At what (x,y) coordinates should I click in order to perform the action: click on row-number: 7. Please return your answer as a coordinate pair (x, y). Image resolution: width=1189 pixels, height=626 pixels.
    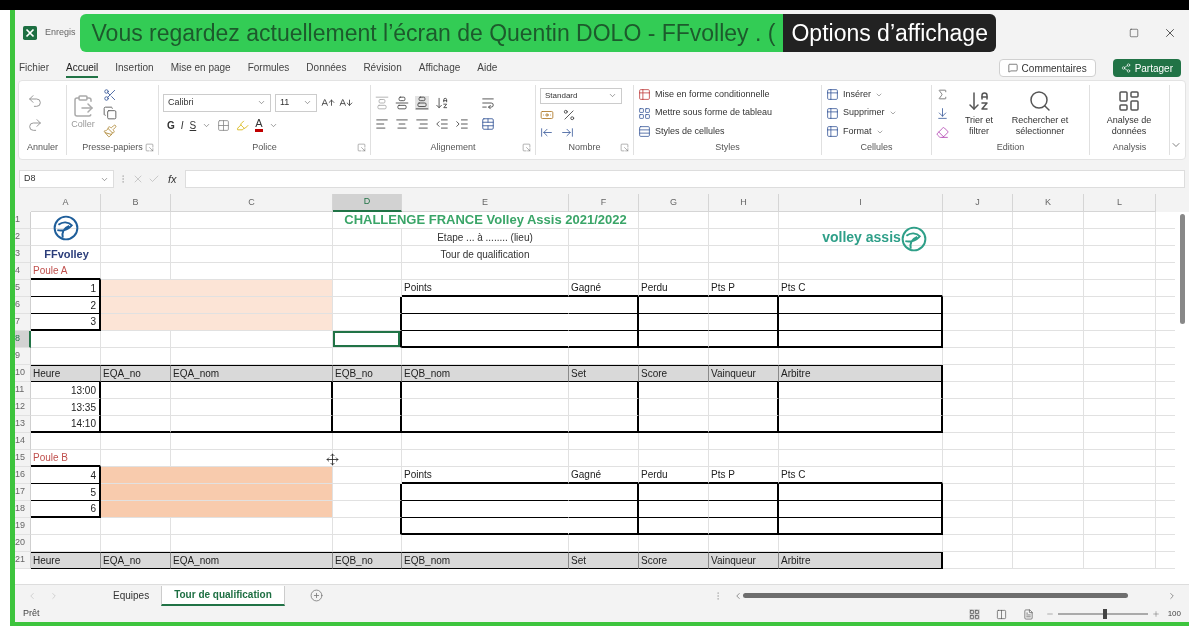
    Looking at the image, I should click on (23, 322).